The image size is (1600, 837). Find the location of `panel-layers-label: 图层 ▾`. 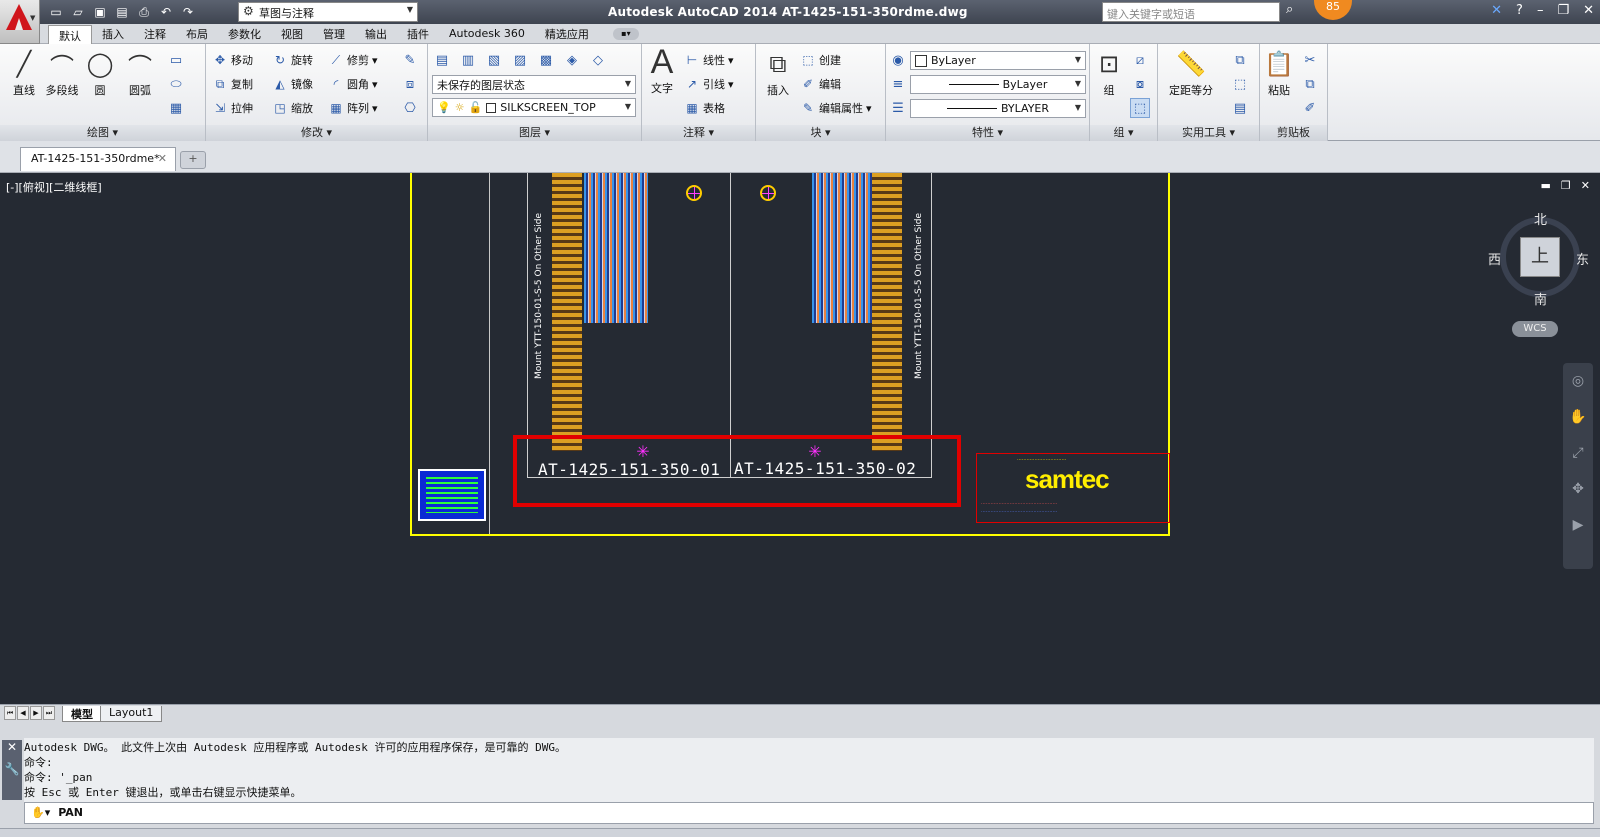

panel-layers-label: 图层 ▾ is located at coordinates (534, 133).